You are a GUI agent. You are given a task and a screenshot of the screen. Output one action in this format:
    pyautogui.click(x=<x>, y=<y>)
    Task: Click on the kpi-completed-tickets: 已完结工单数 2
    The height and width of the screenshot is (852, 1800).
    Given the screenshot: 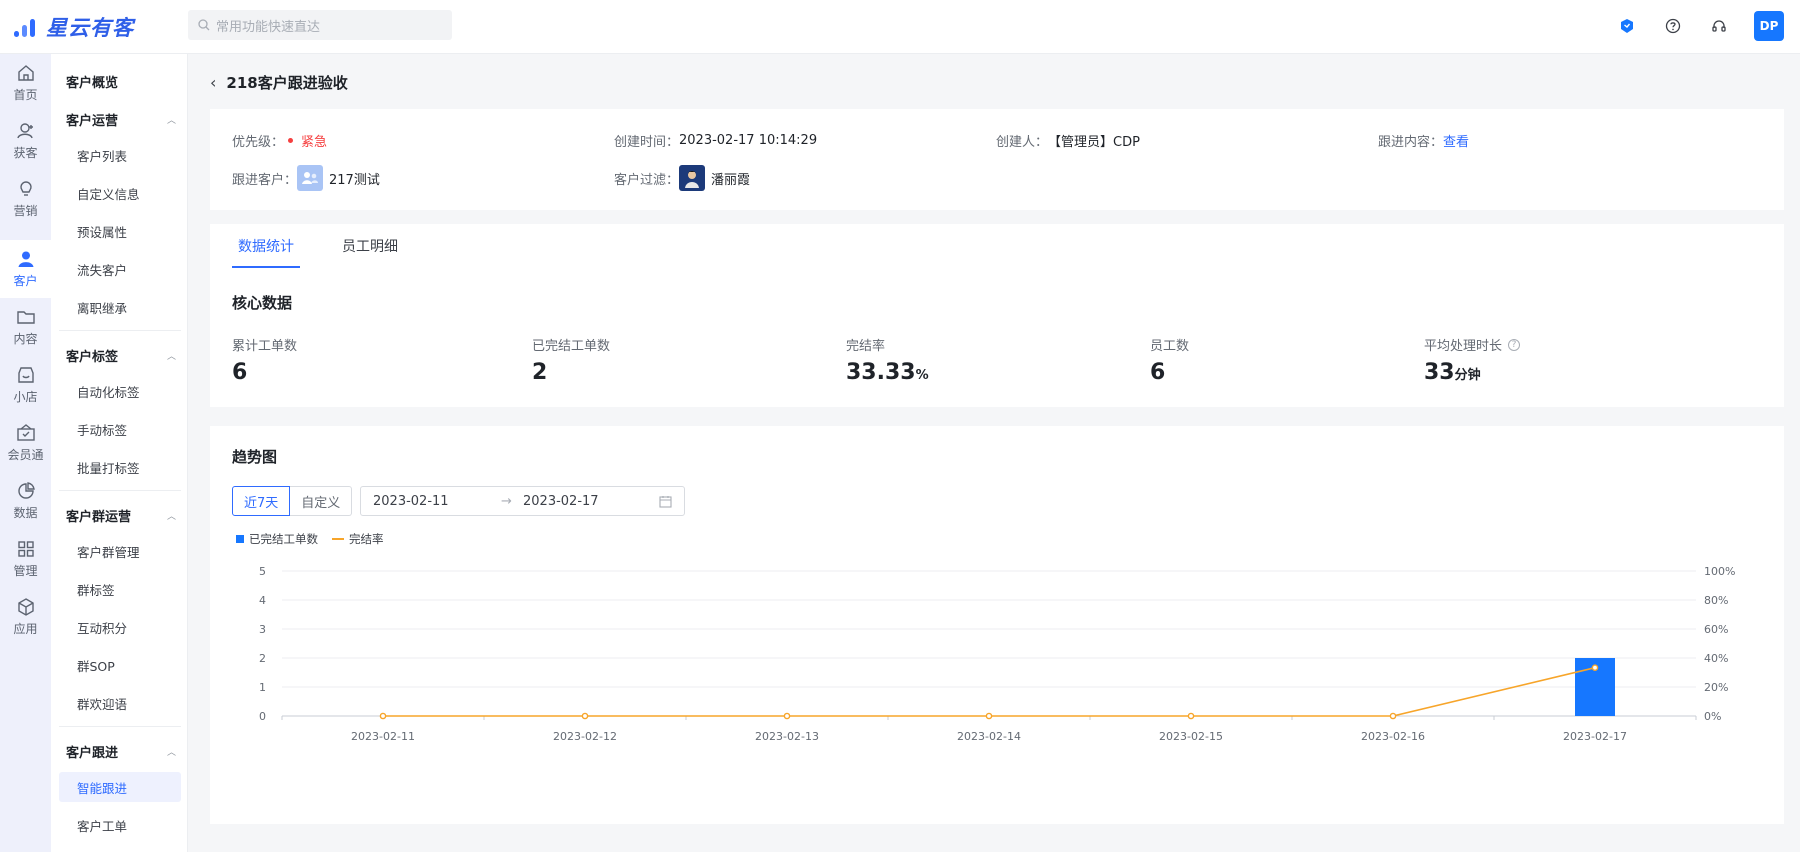 What is the action you would take?
    pyautogui.click(x=571, y=362)
    